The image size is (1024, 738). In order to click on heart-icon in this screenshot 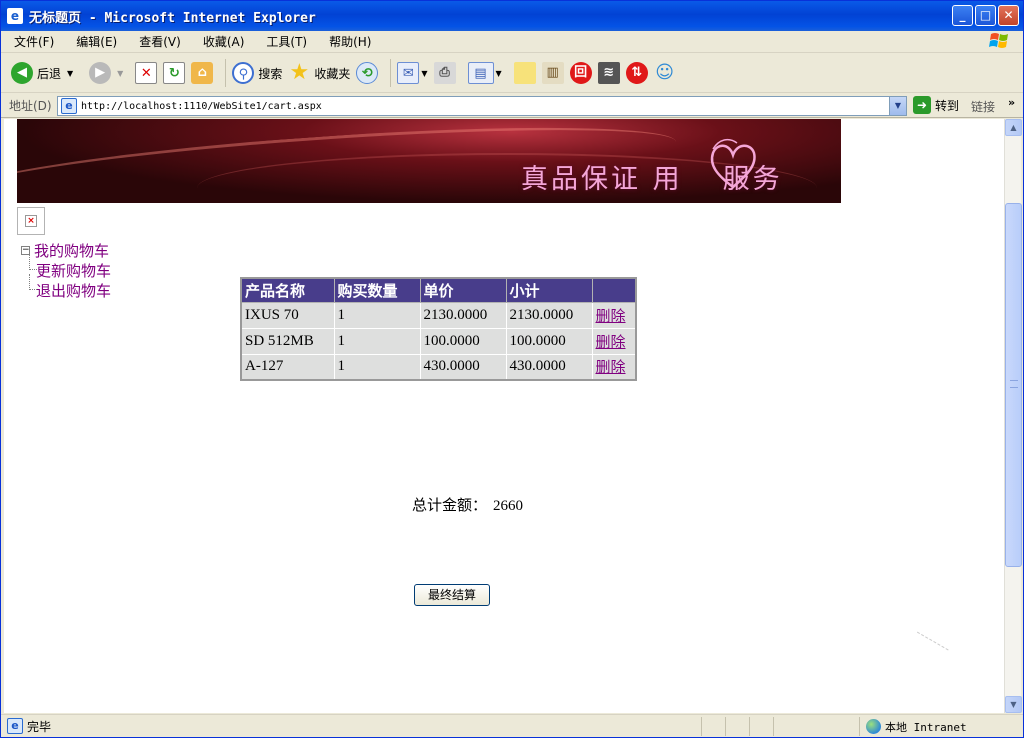, I will do `click(733, 163)`.